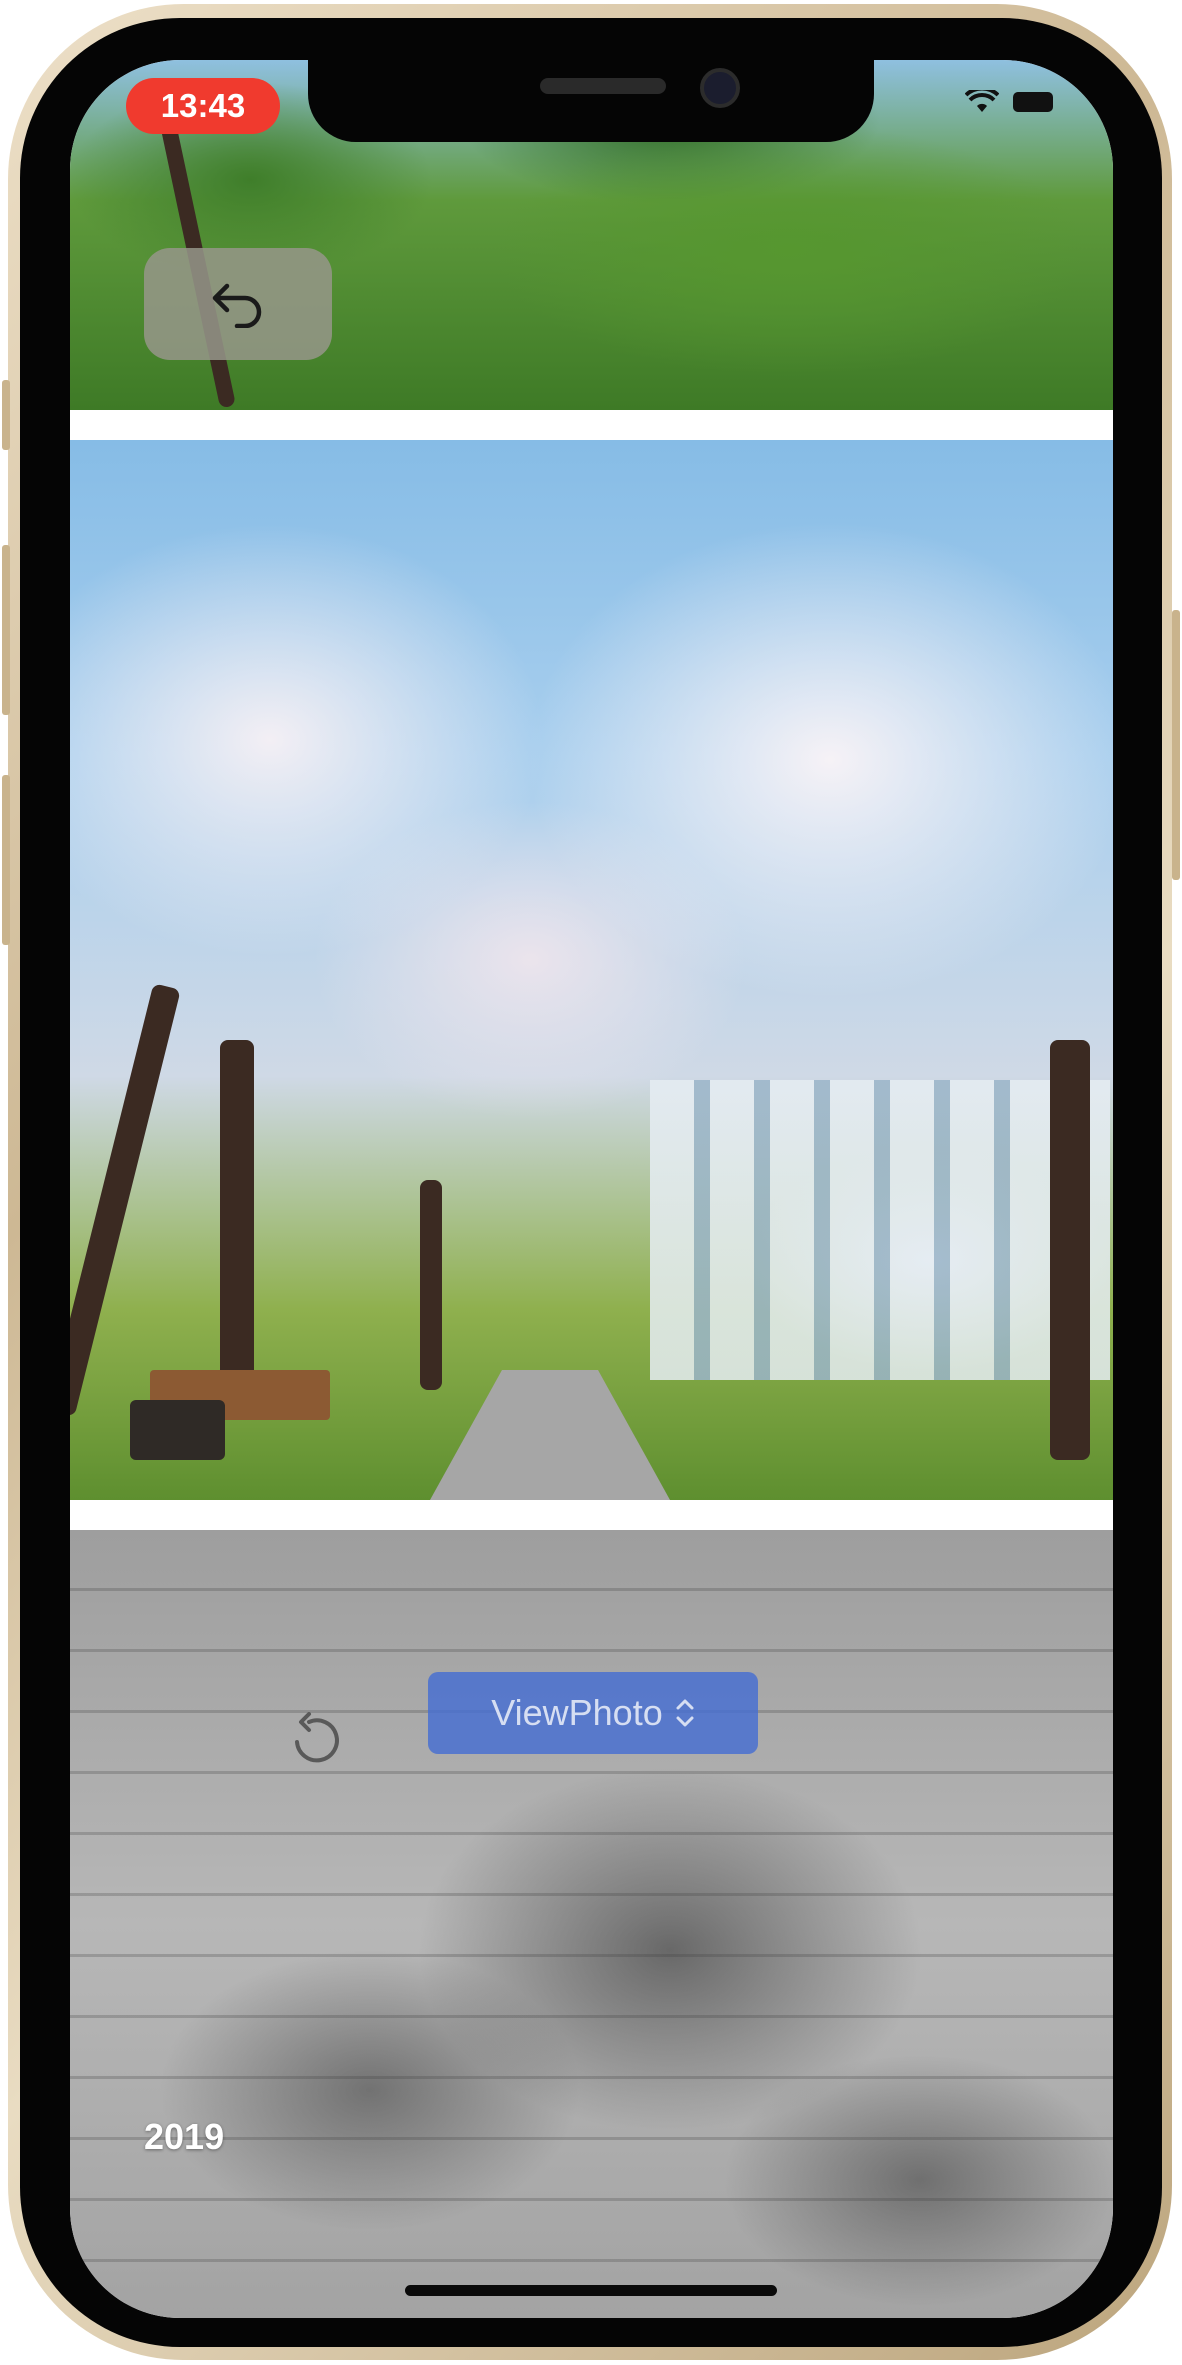 This screenshot has width=1182, height=2365. Describe the element at coordinates (6, 860) in the screenshot. I see `volume-down-button` at that location.